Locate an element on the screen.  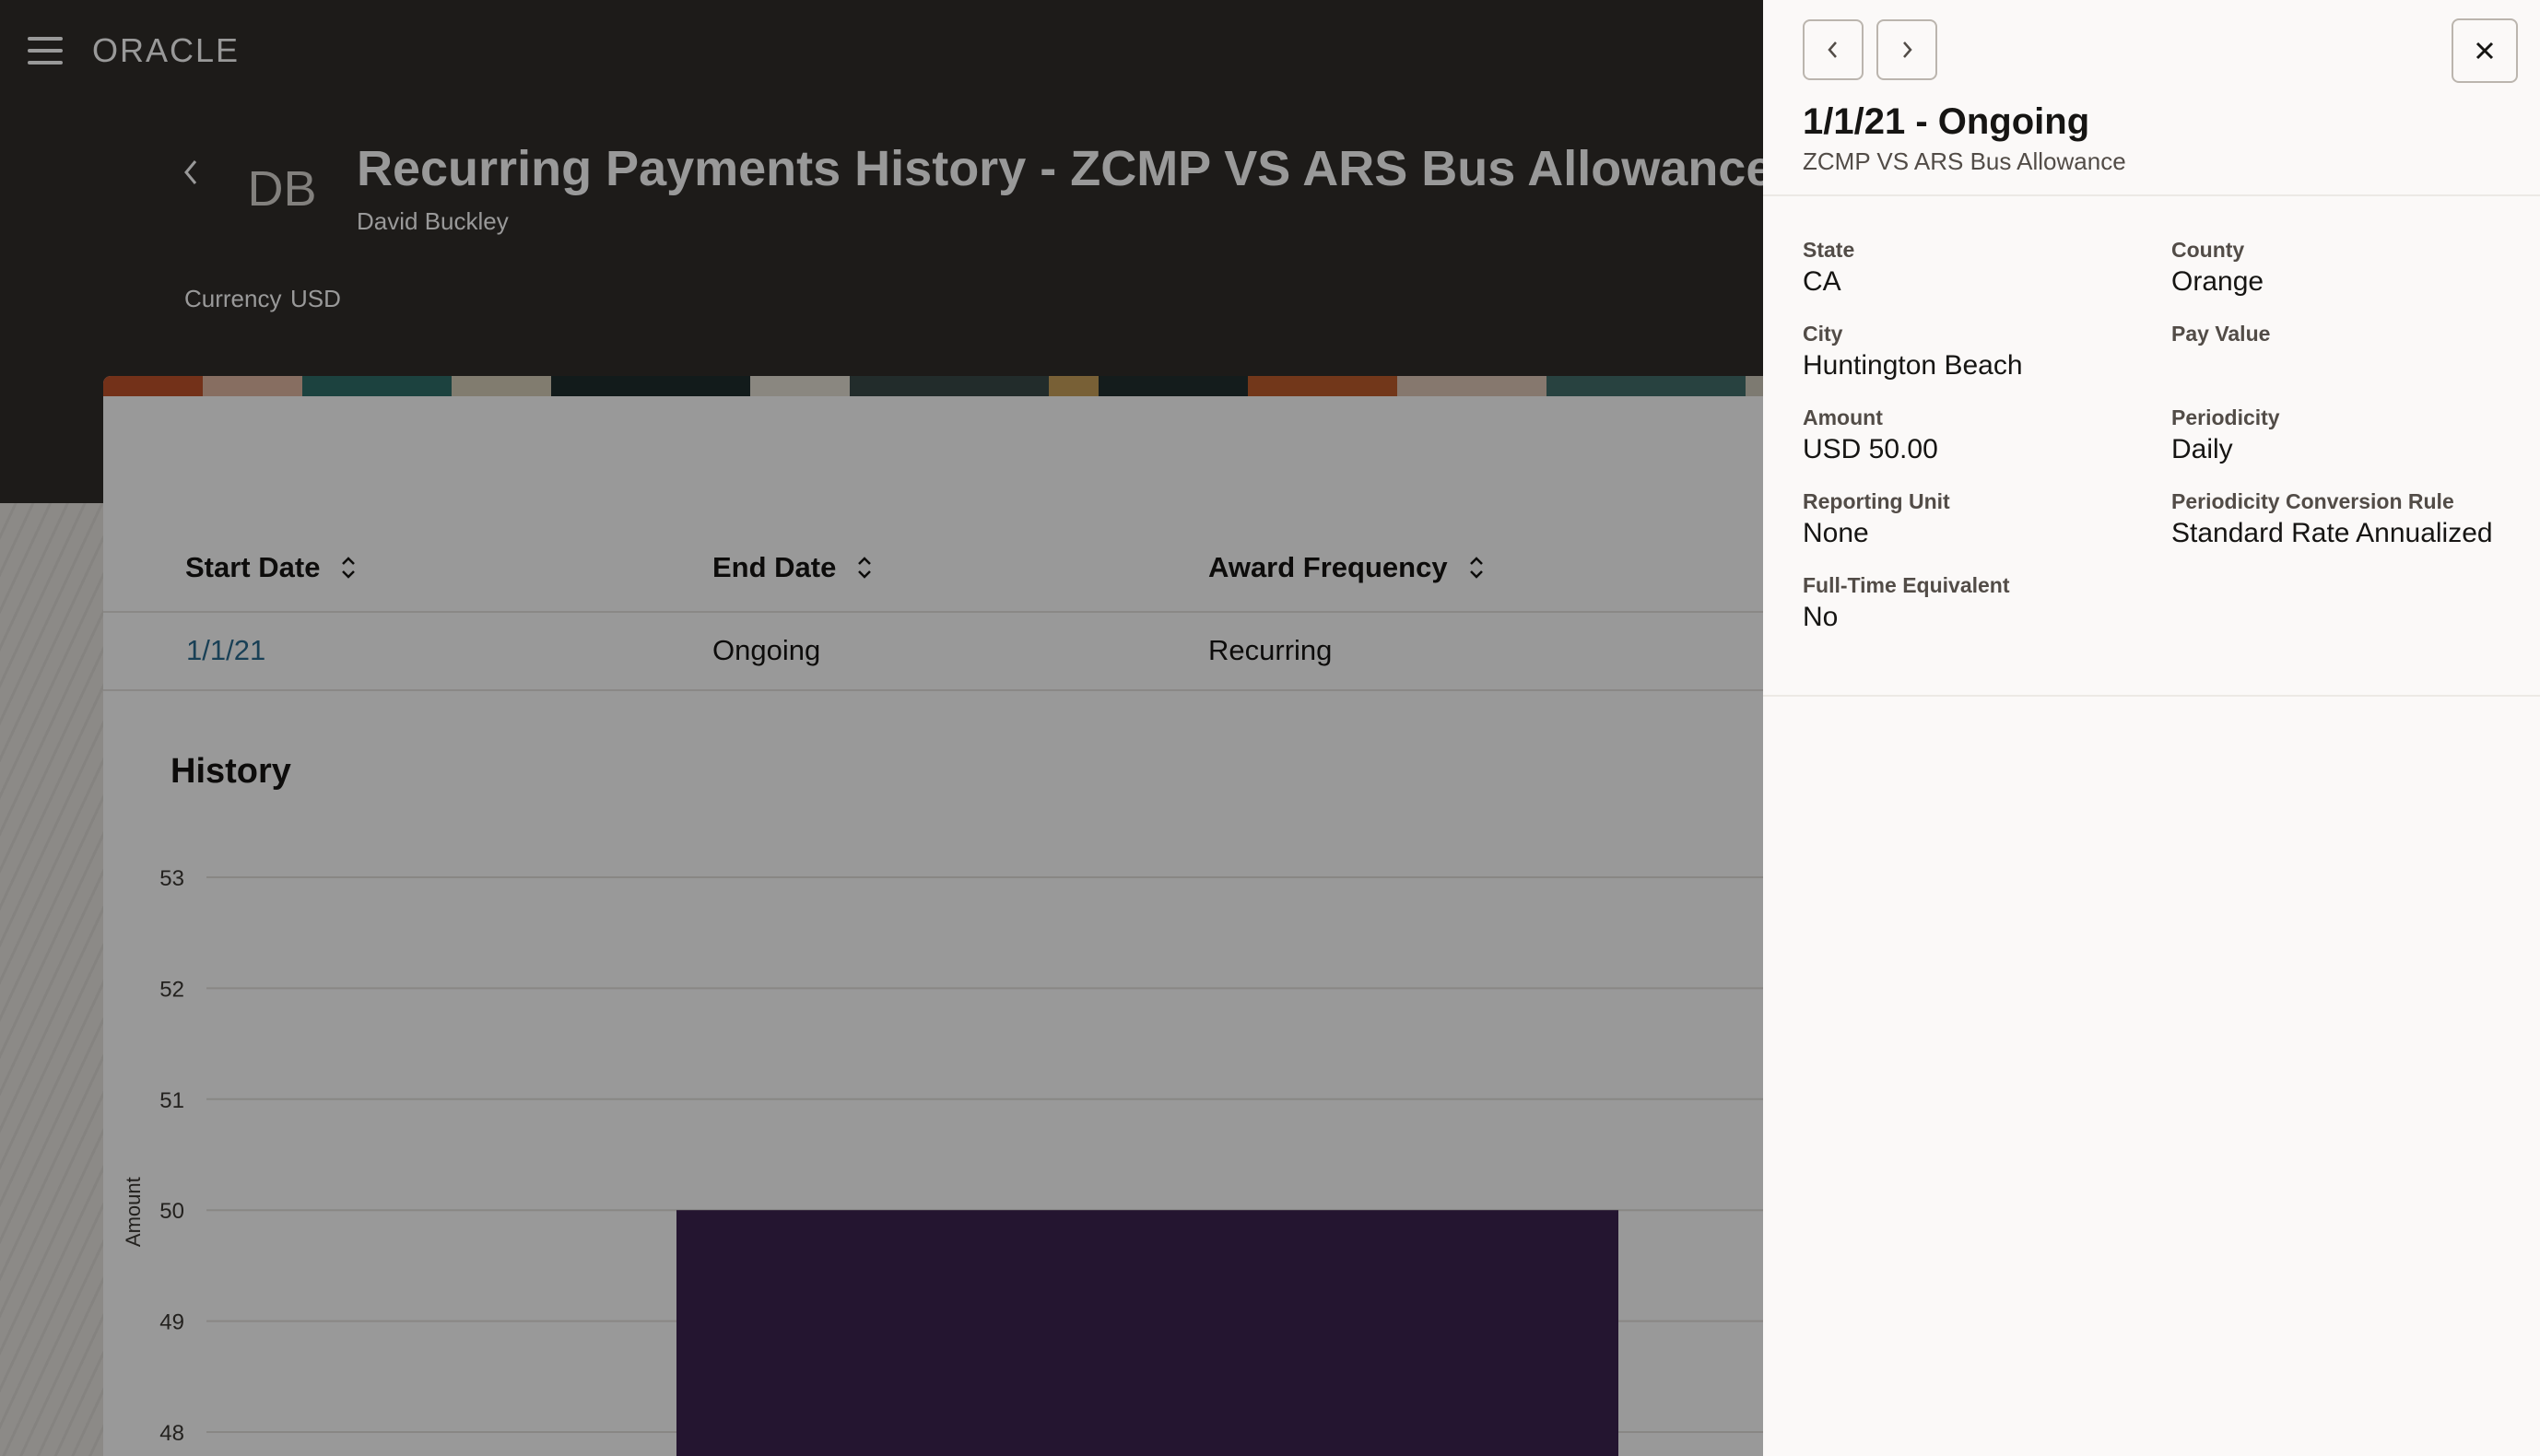
field-label: State is located at coordinates (1829, 250).